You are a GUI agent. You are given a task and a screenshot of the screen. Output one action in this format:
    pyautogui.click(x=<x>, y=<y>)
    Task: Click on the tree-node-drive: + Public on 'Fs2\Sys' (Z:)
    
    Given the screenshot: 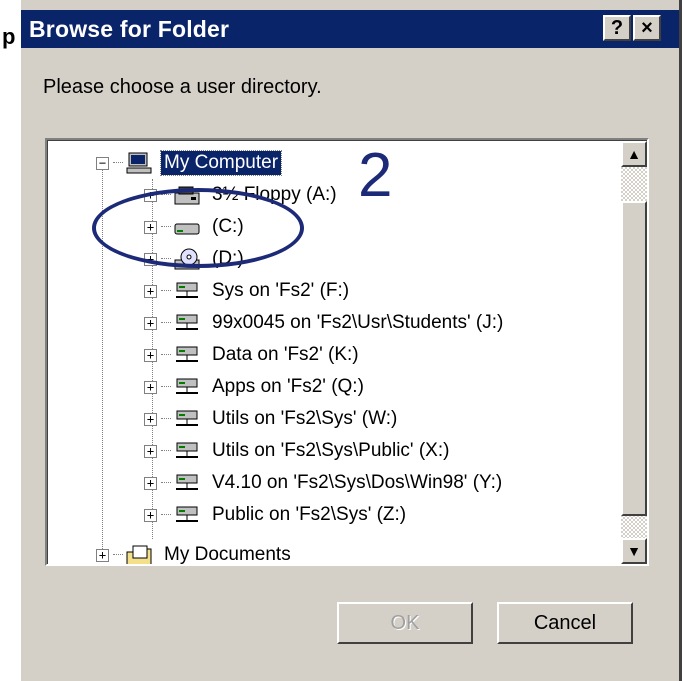 What is the action you would take?
    pyautogui.click(x=276, y=515)
    